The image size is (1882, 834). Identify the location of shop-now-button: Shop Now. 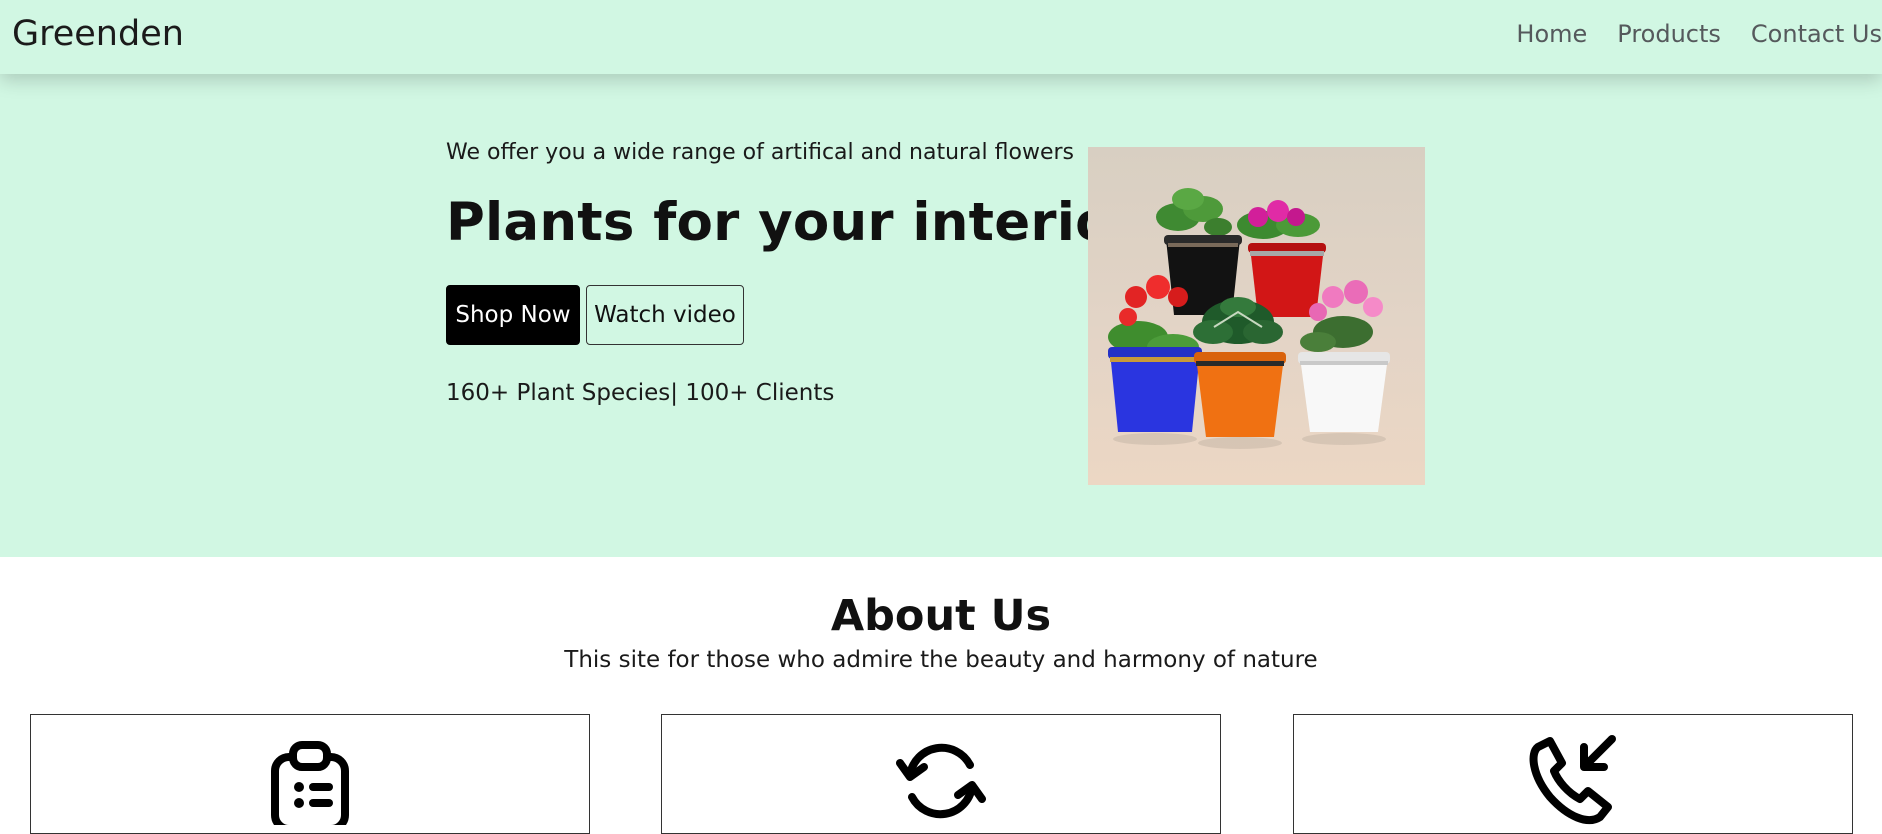
(513, 315).